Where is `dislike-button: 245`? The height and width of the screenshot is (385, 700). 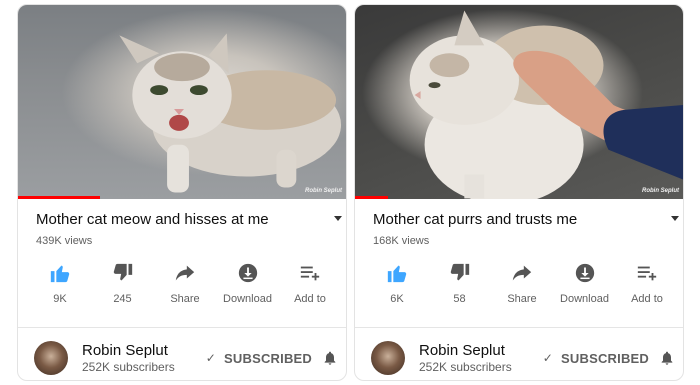 dislike-button: 245 is located at coordinates (123, 283).